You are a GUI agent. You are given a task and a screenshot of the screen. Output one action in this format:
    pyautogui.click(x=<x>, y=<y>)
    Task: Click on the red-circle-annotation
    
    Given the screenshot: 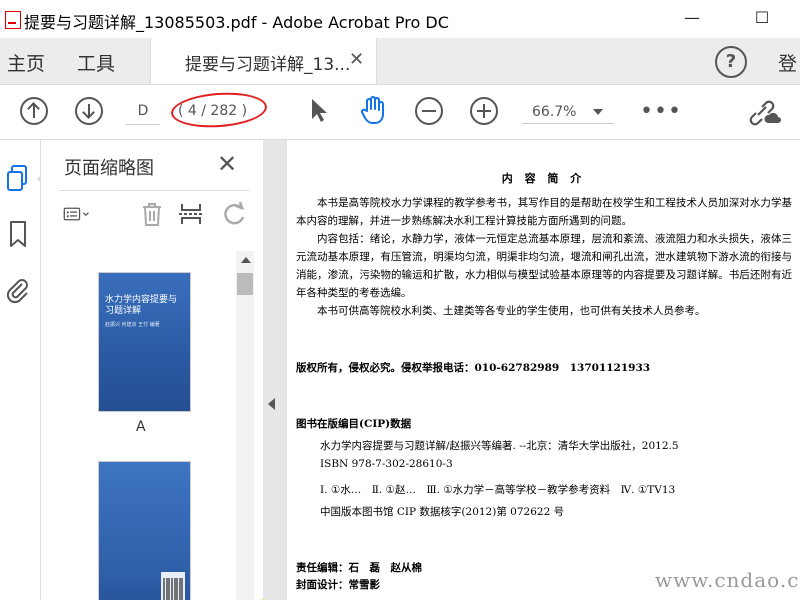 What is the action you would take?
    pyautogui.click(x=219, y=110)
    